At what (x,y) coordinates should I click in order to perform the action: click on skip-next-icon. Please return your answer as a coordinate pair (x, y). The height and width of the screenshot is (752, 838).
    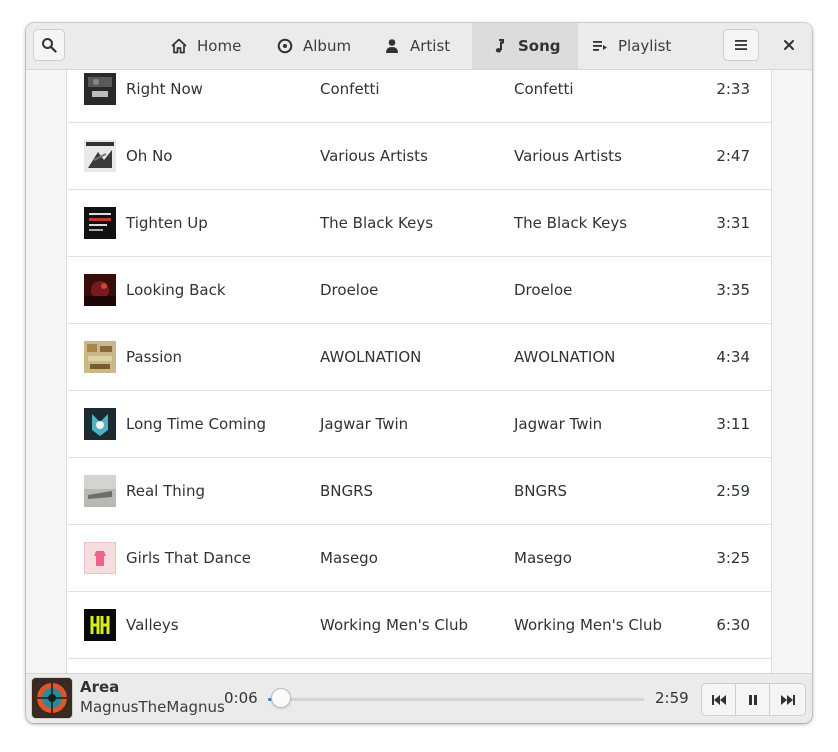
    Looking at the image, I should click on (787, 699).